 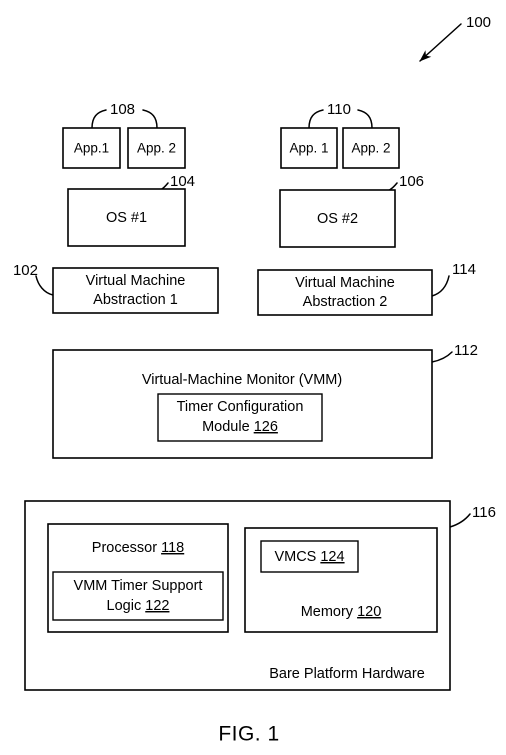 I want to click on os-box-1: OS #1, so click(x=126, y=217).